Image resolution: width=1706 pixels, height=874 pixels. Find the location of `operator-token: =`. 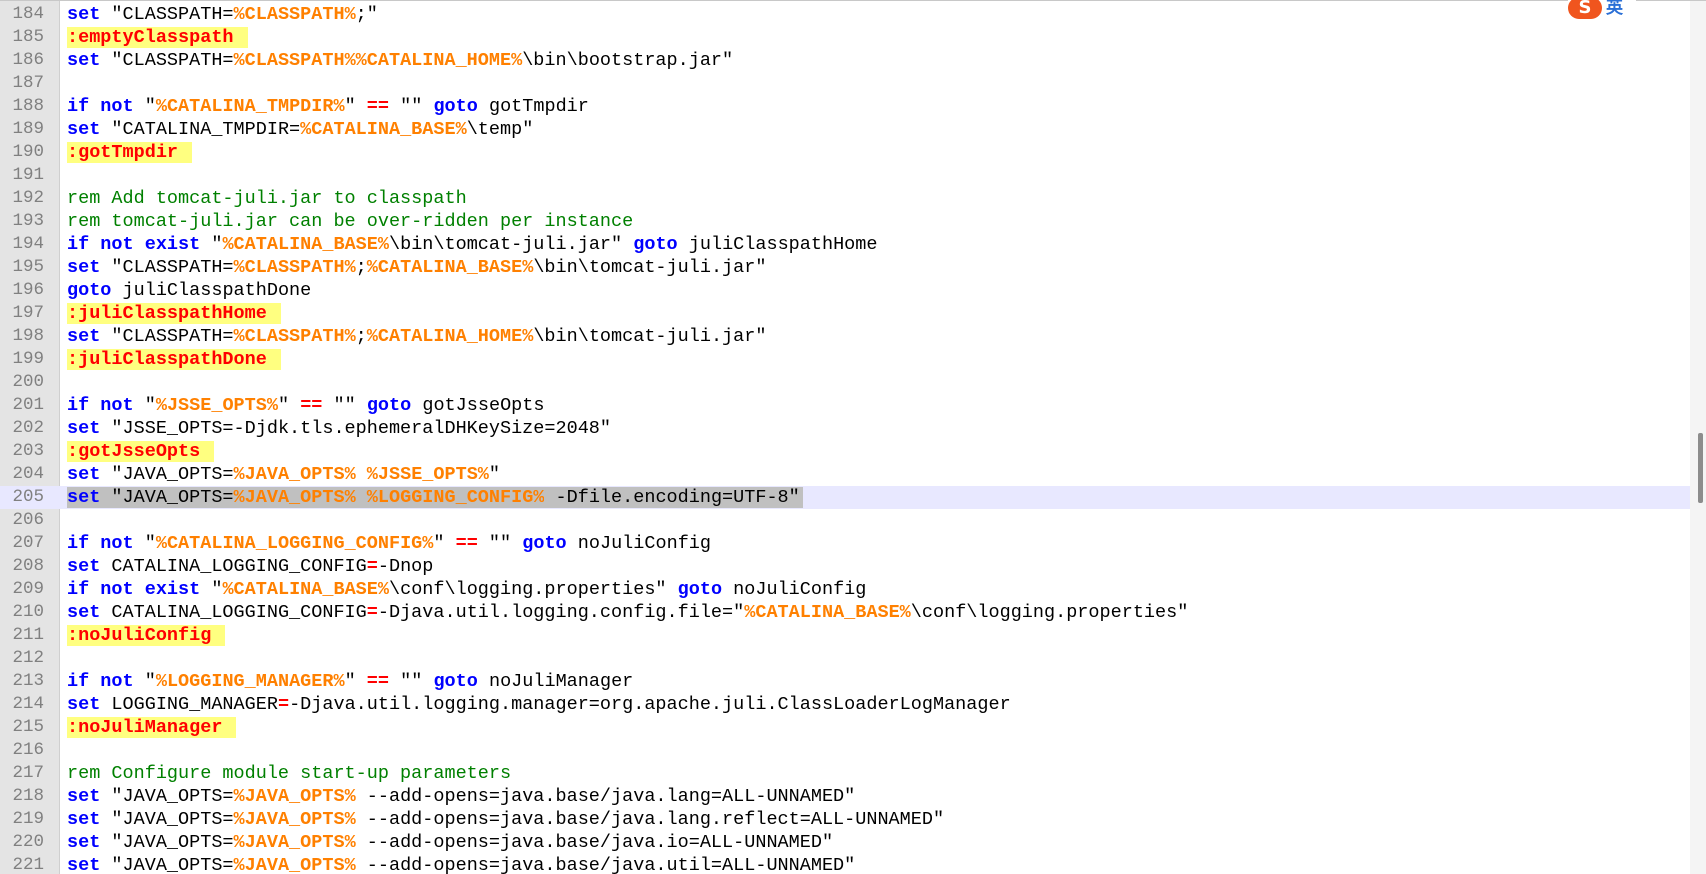

operator-token: = is located at coordinates (372, 612).